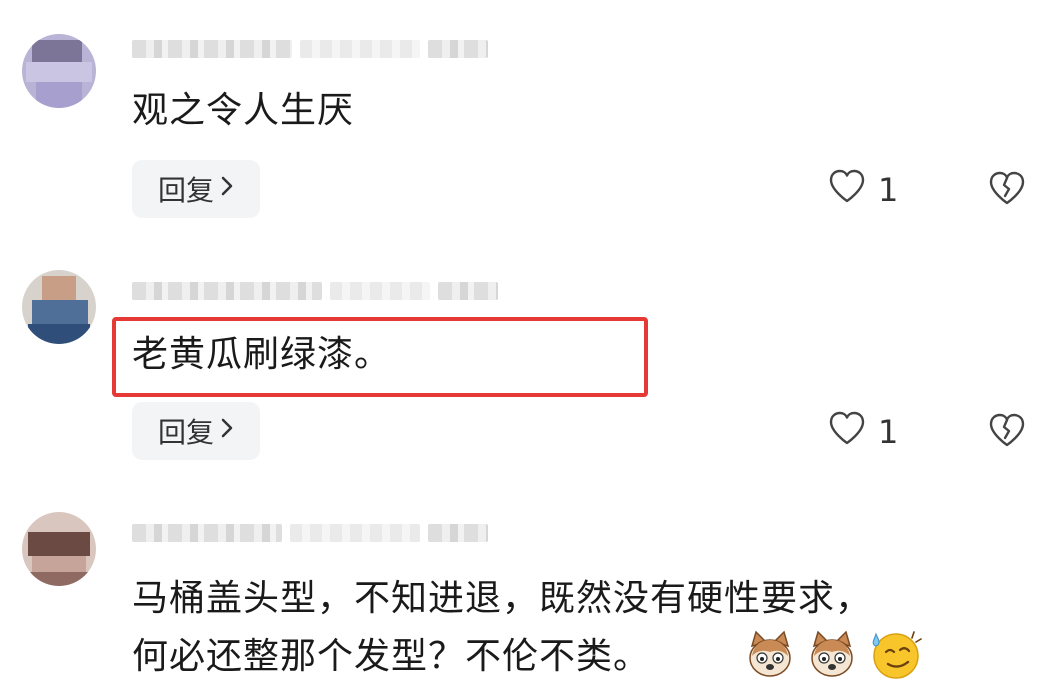 The height and width of the screenshot is (692, 1044). Describe the element at coordinates (391, 656) in the screenshot. I see `comment-text-line-2: 何必还整那个发型？不伦不类。` at that location.